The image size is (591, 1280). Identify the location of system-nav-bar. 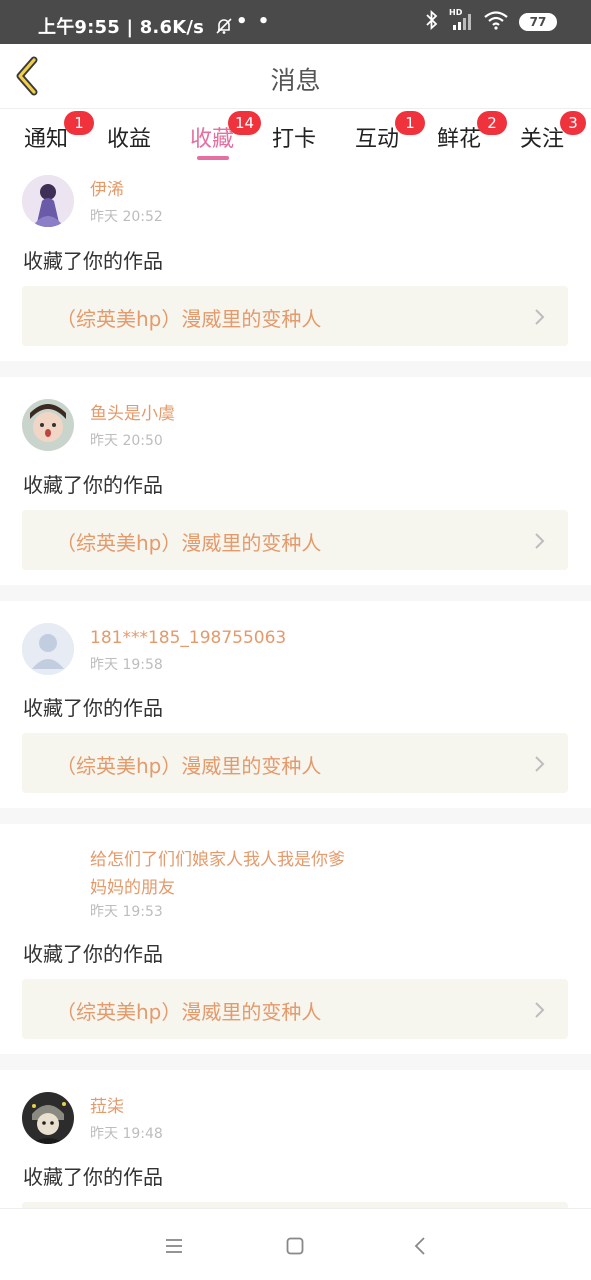
(295, 1244).